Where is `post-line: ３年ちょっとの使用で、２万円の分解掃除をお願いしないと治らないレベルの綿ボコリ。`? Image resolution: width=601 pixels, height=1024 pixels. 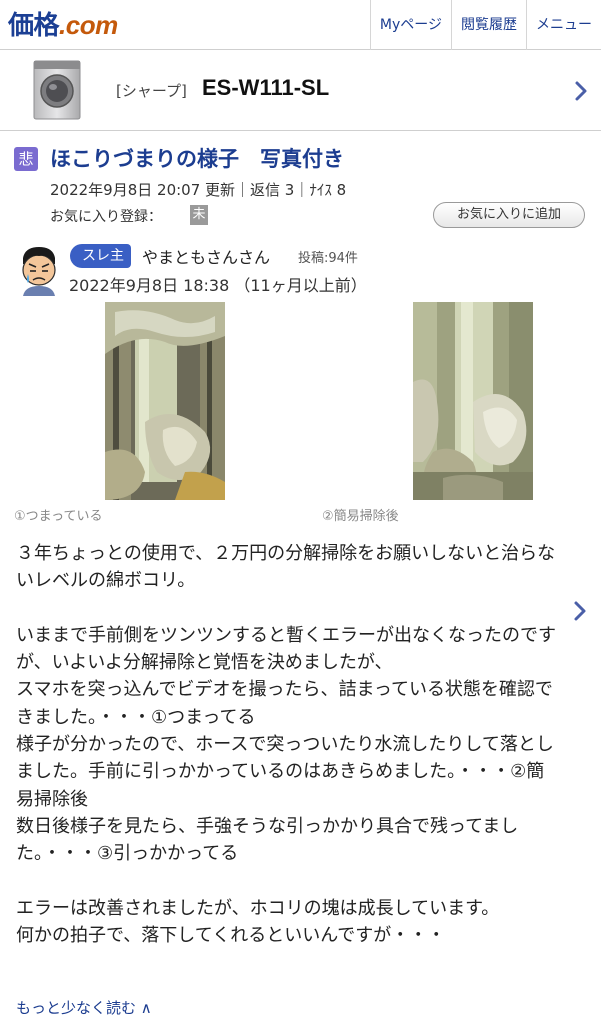
post-line: ３年ちょっとの使用で、２万円の分解掃除をお願いしないと治らないレベルの綿ボコリ。 is located at coordinates (286, 567).